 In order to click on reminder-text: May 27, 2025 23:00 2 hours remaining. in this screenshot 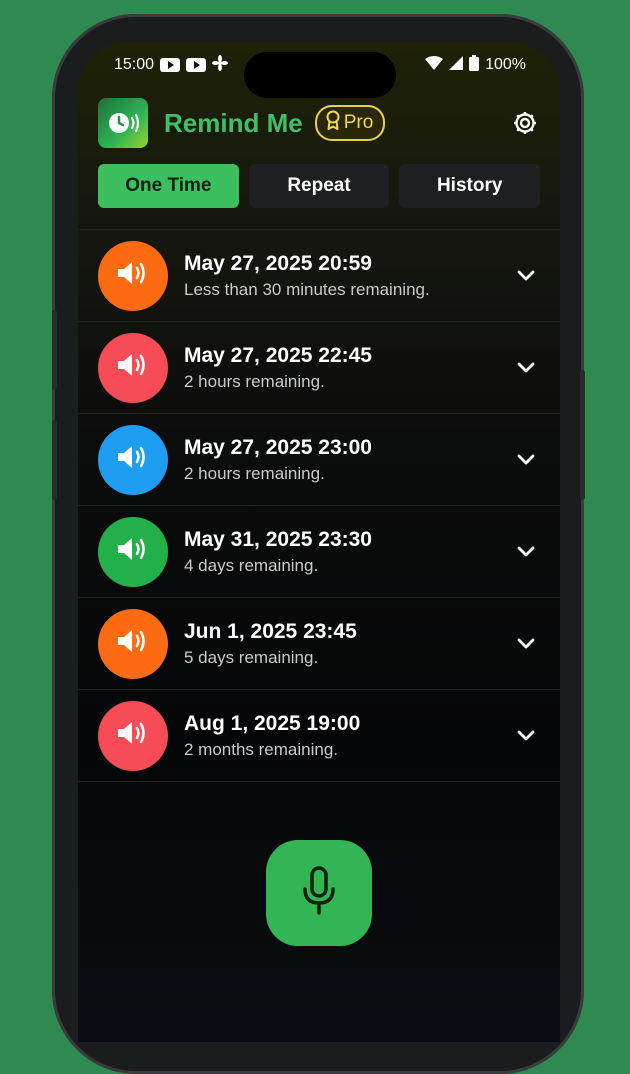, I will do `click(278, 460)`.